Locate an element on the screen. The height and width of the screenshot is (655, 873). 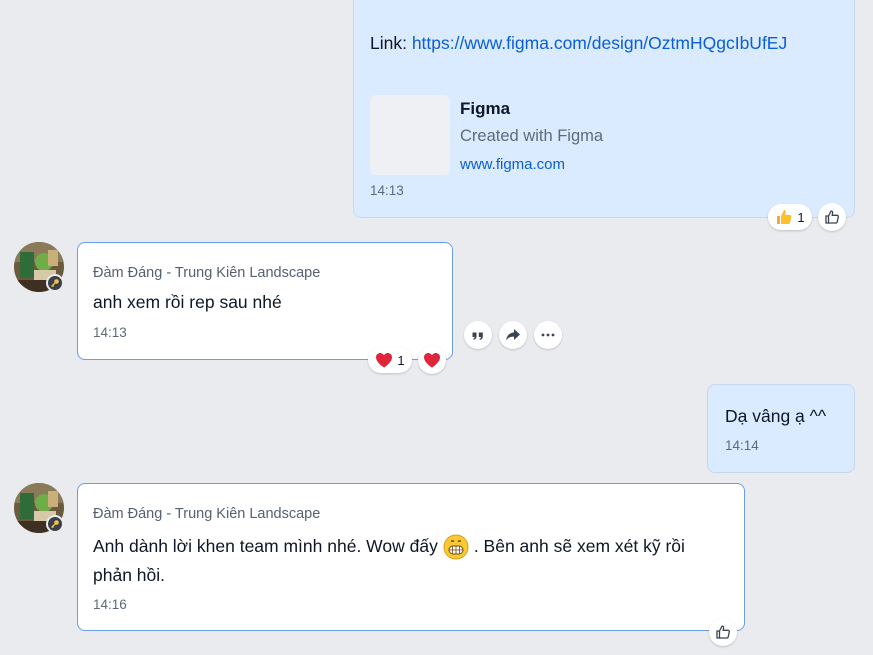
quote-button is located at coordinates (478, 335).